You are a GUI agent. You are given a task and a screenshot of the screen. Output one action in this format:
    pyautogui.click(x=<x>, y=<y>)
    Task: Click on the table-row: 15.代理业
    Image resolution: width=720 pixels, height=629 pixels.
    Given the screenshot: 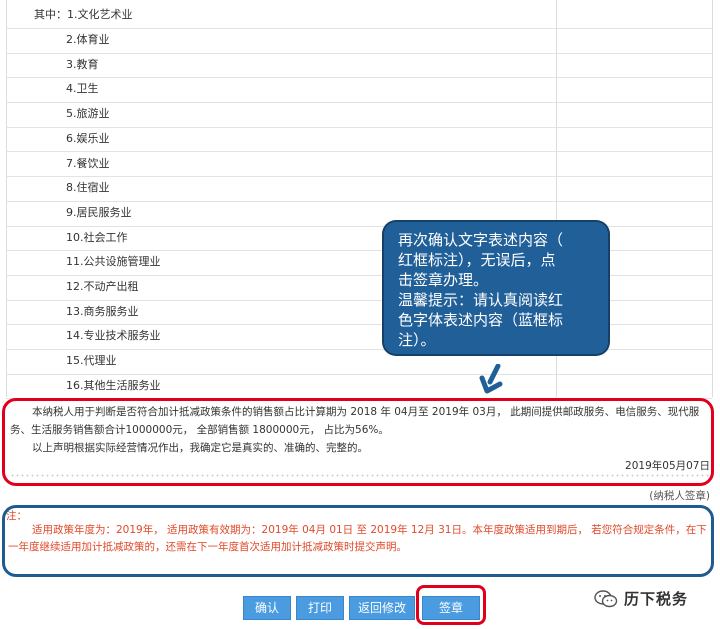 What is the action you would take?
    pyautogui.click(x=359, y=362)
    